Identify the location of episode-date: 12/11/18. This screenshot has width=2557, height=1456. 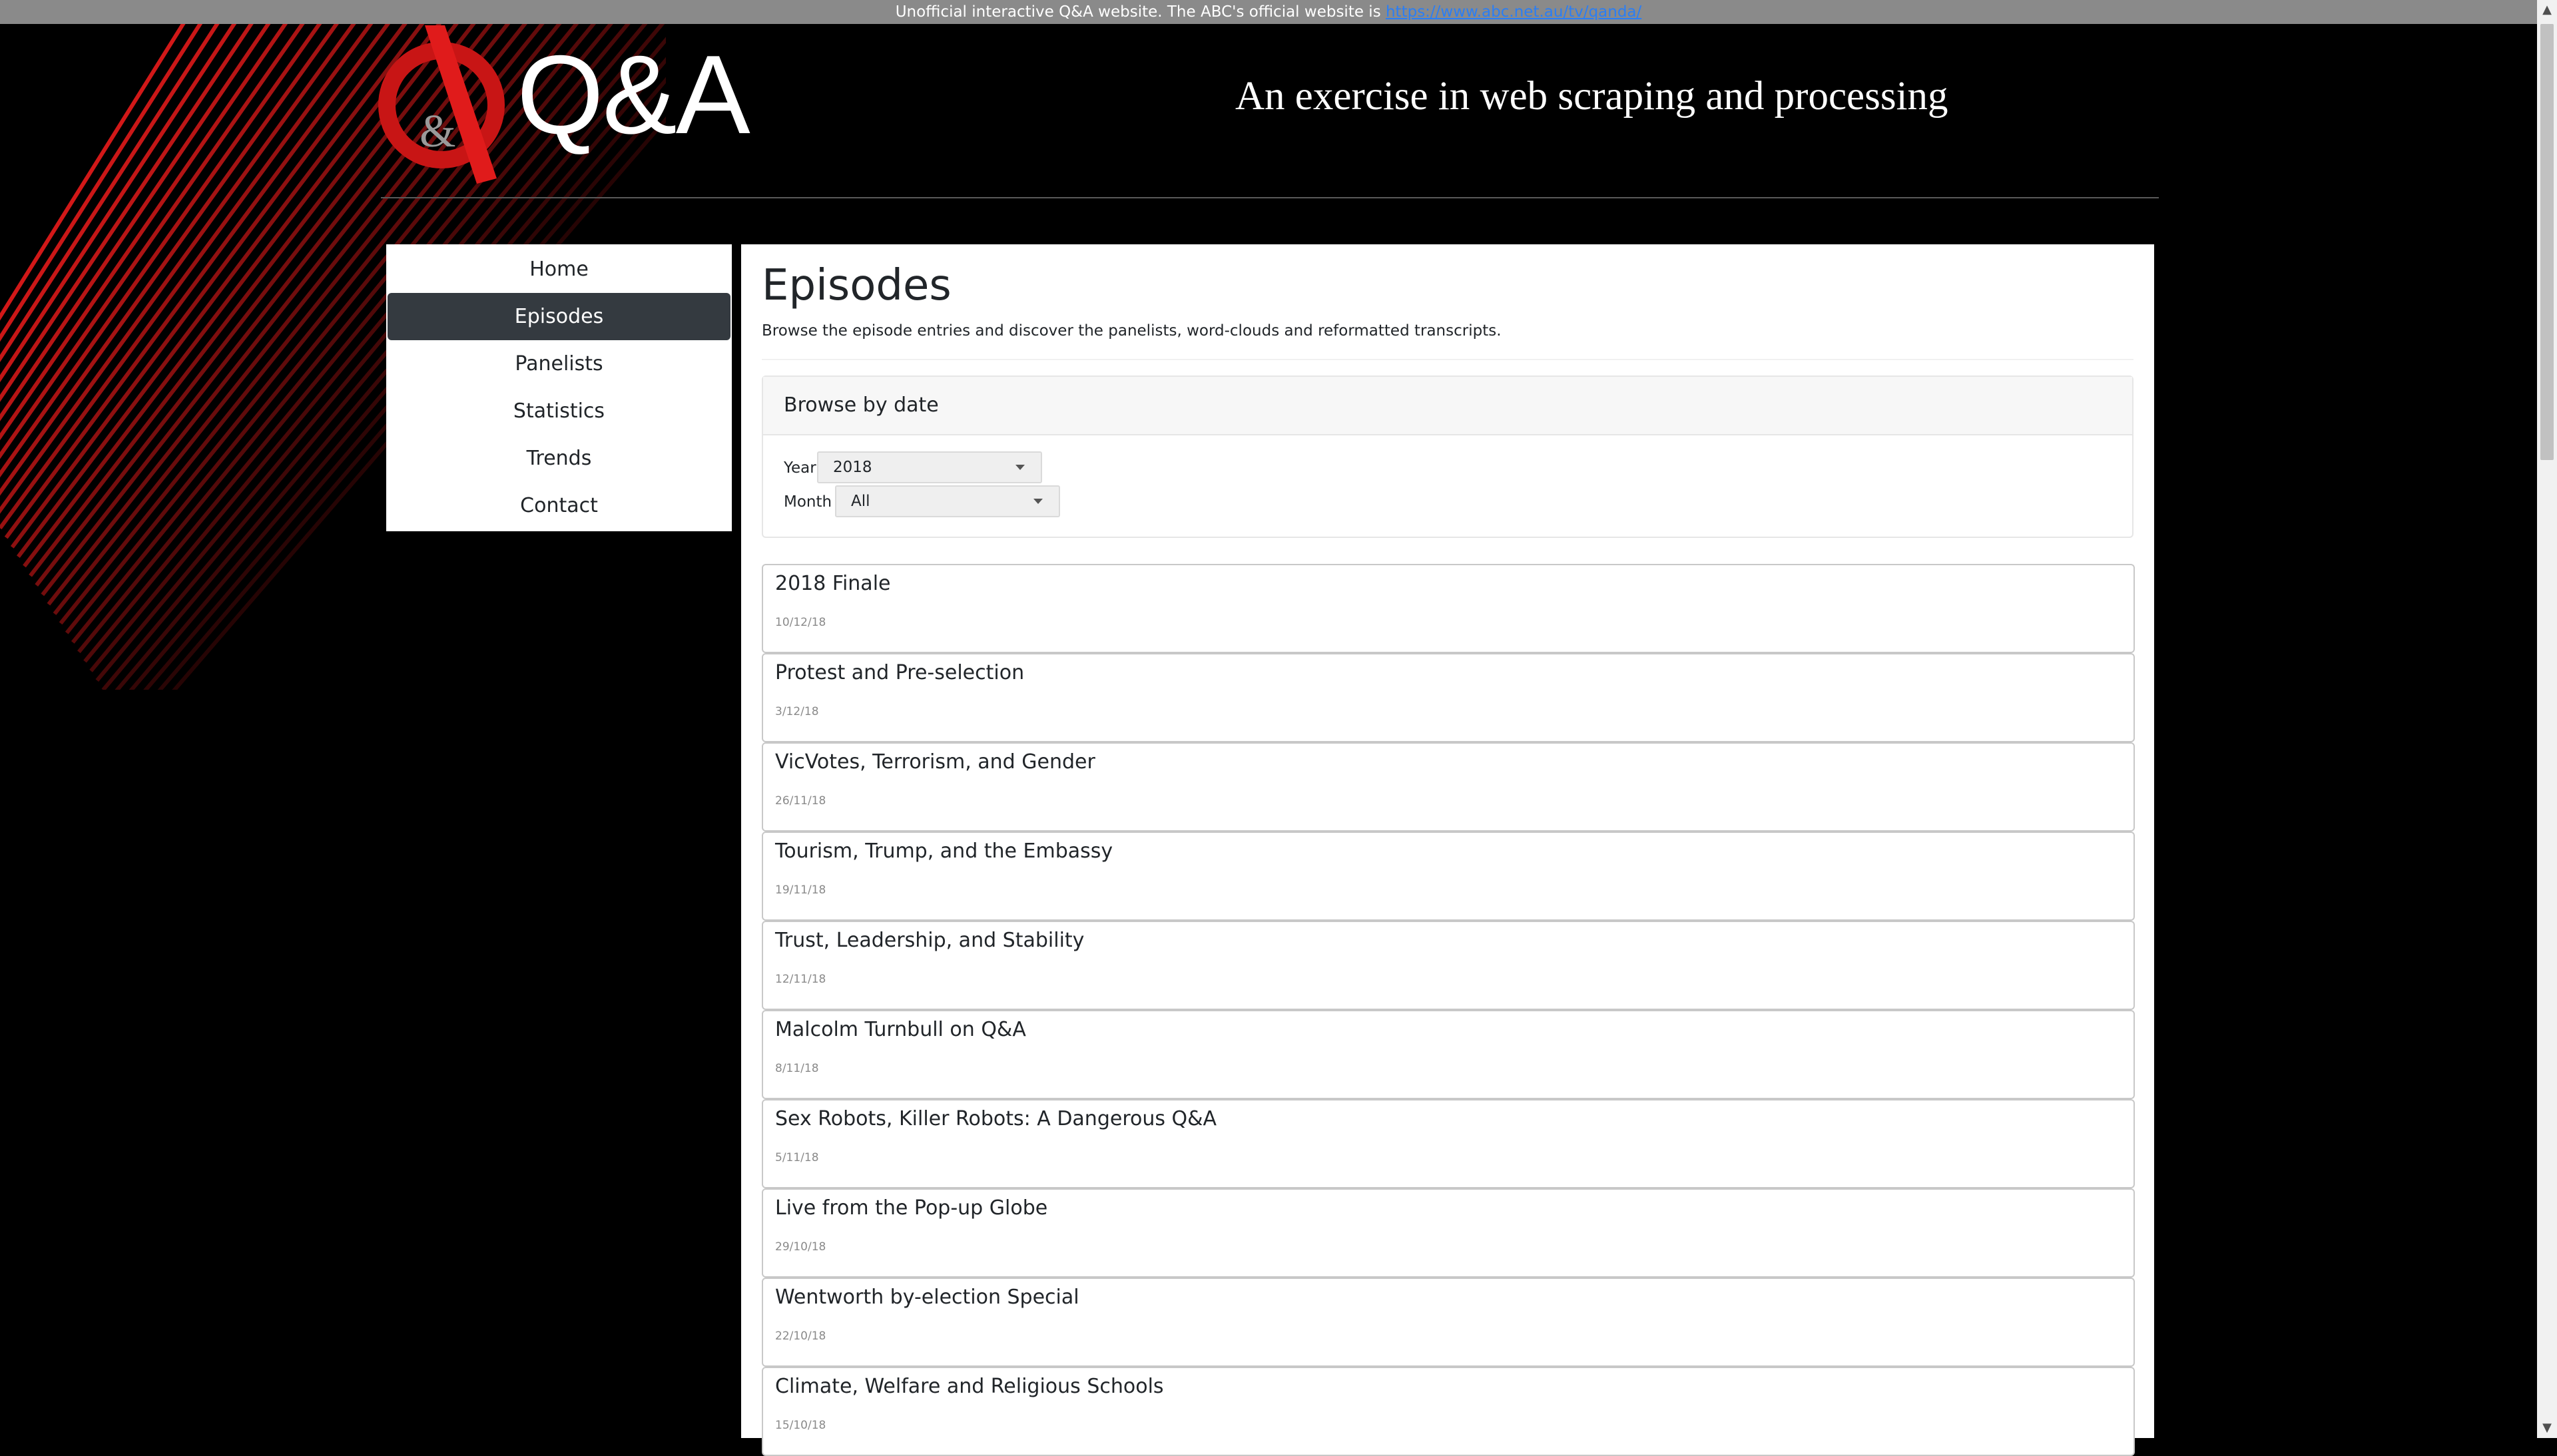
(800, 979).